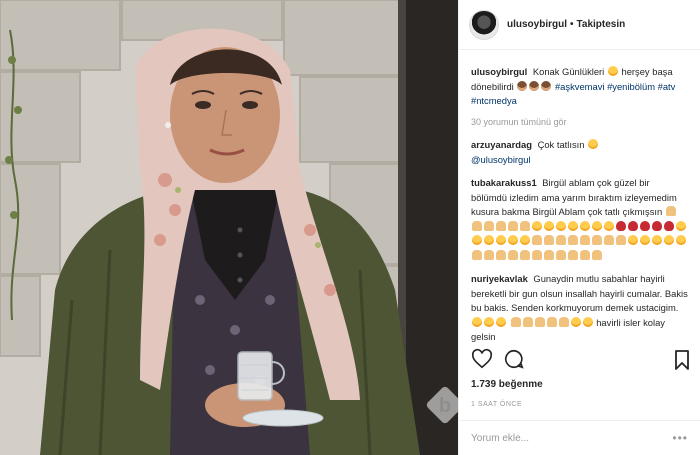 This screenshot has width=700, height=455. I want to click on comment-icon, so click(514, 359).